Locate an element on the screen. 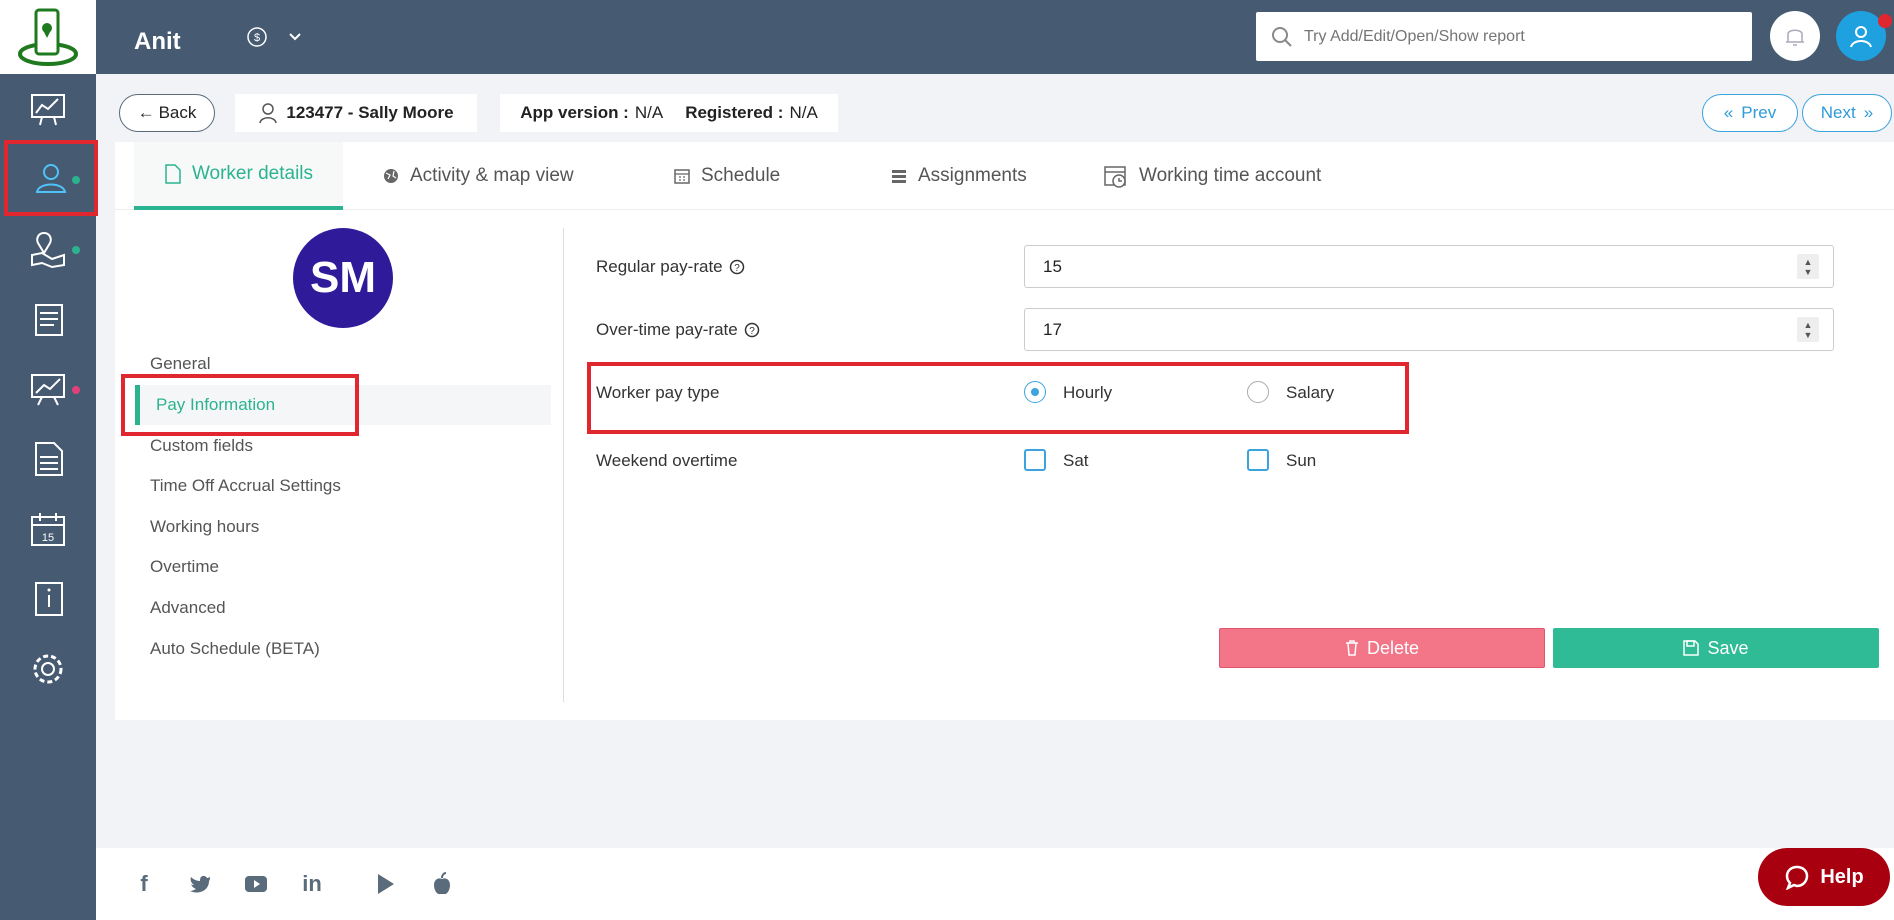 The image size is (1894, 920). worker-chip: 123477 - Sally Moore is located at coordinates (356, 113).